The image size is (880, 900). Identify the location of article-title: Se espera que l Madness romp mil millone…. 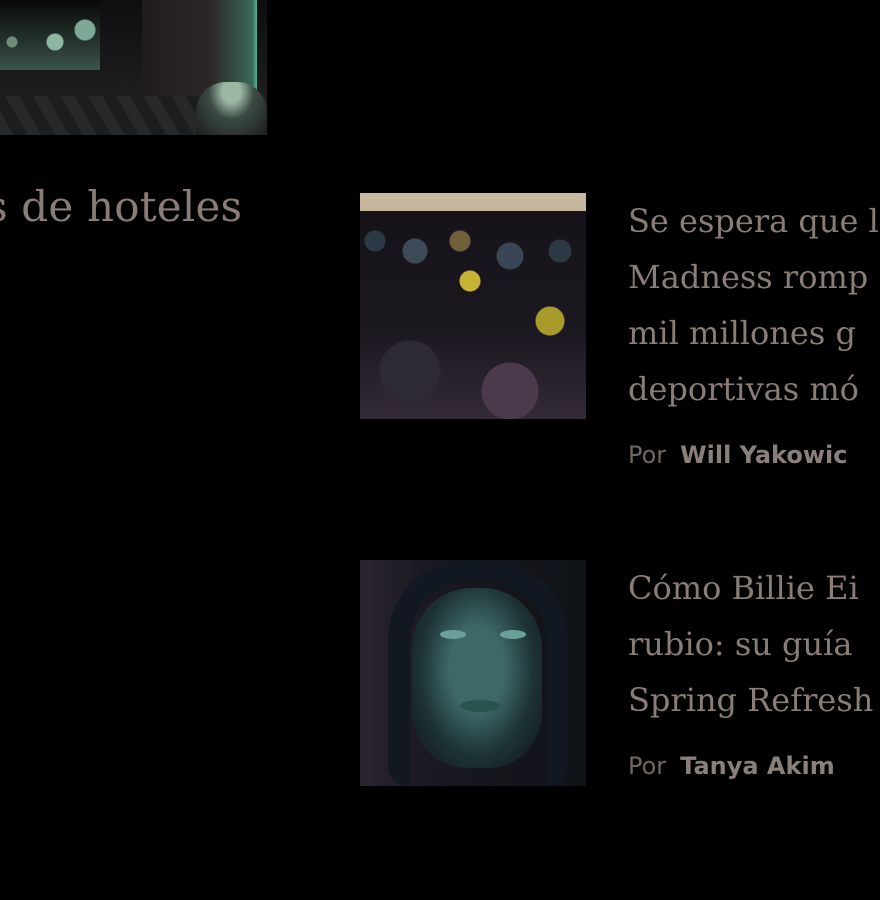
(753, 305).